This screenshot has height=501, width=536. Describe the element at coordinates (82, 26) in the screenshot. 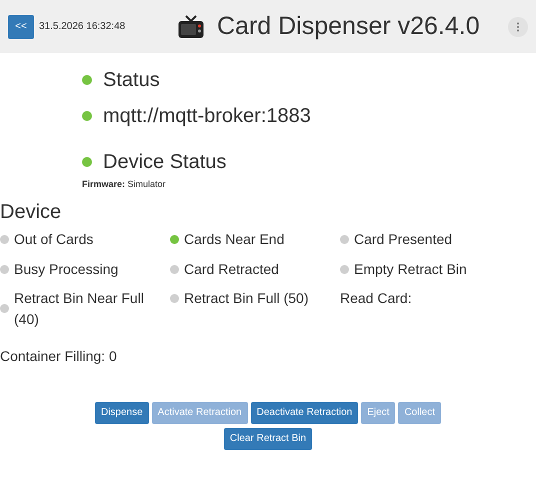

I see `date-time: 31.5.2026 16:32:48` at that location.